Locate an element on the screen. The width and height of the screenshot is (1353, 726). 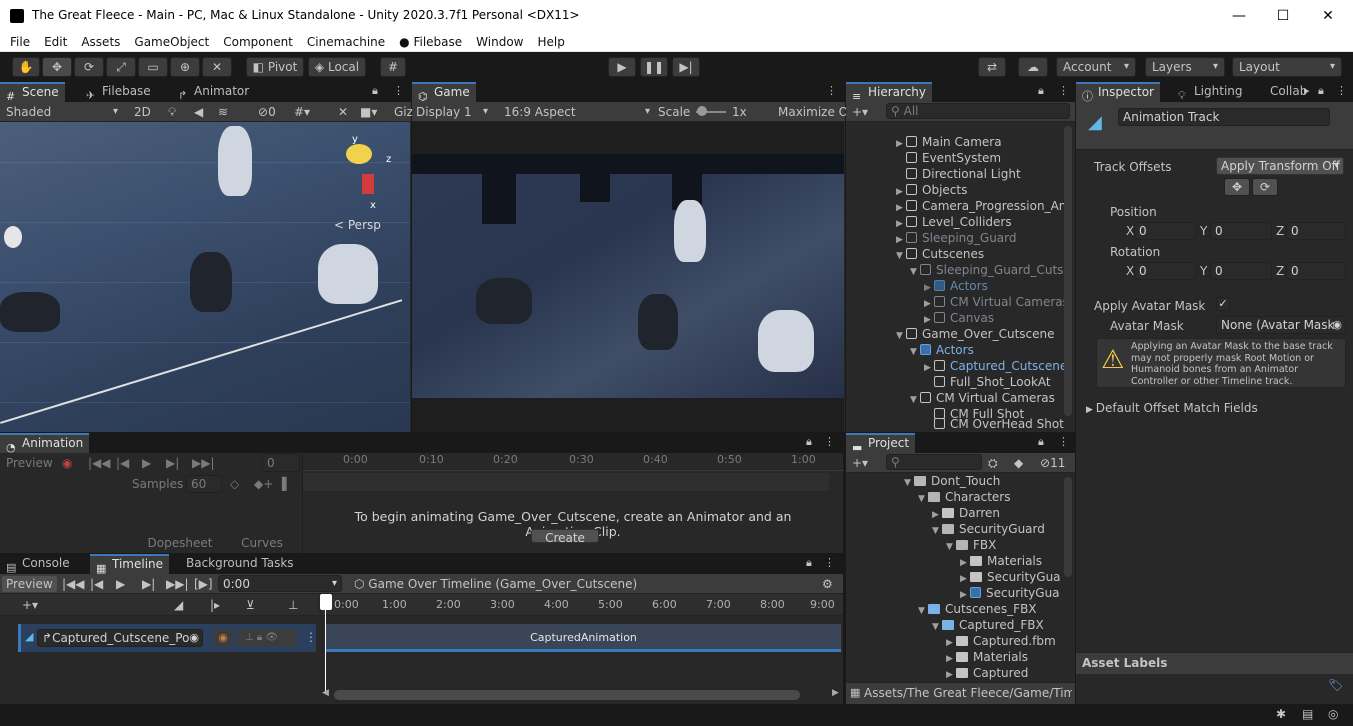
track-offsets-dropdown: Apply Transform Off ▾ is located at coordinates (1280, 166).